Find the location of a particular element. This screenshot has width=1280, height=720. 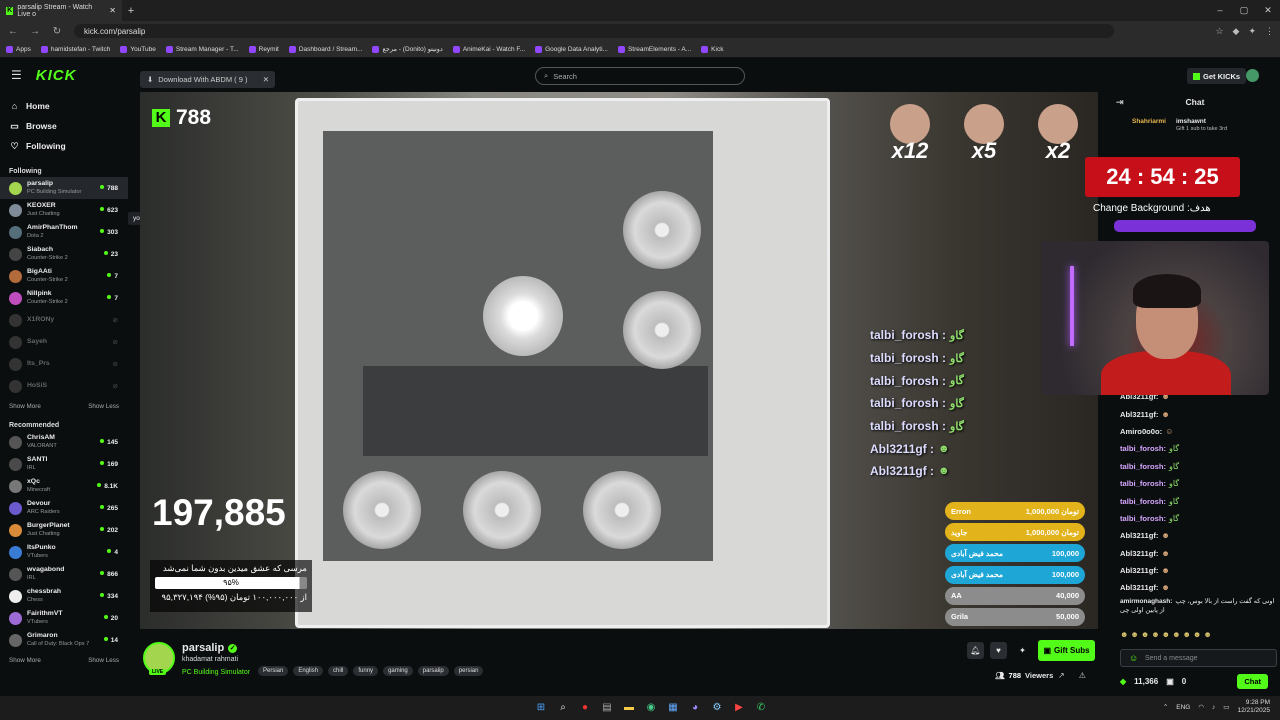

stream-tag: gaming is located at coordinates (398, 671).